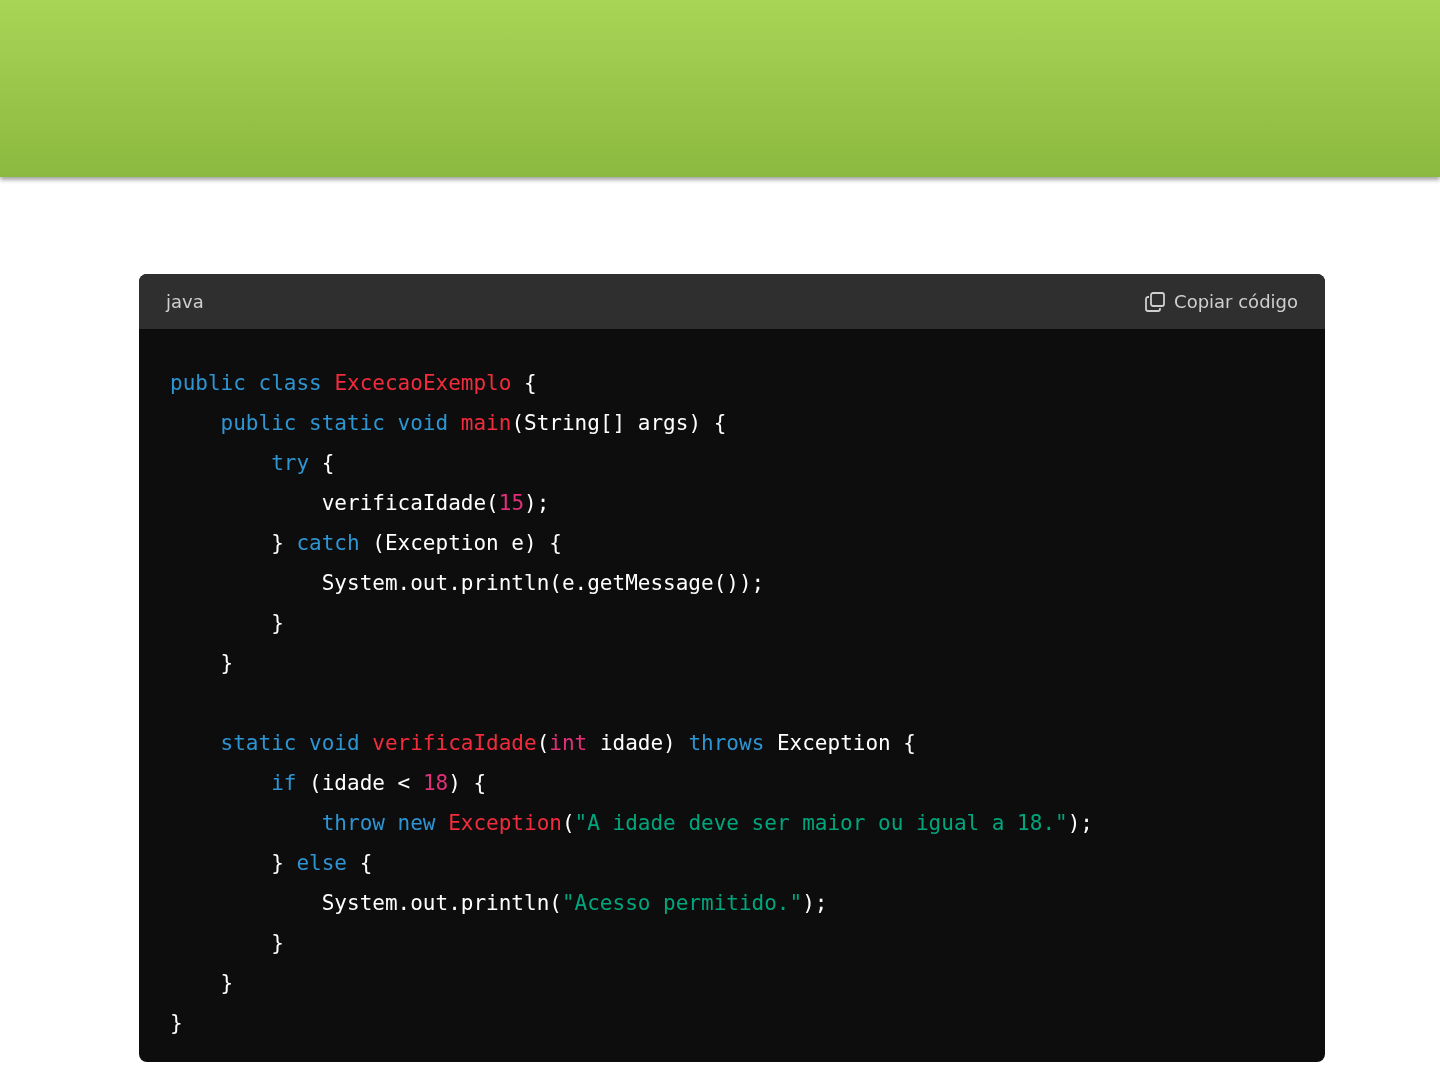 The height and width of the screenshot is (1080, 1440). What do you see at coordinates (473, 423) in the screenshot?
I see `code-line: public static void main(String[] args) {` at bounding box center [473, 423].